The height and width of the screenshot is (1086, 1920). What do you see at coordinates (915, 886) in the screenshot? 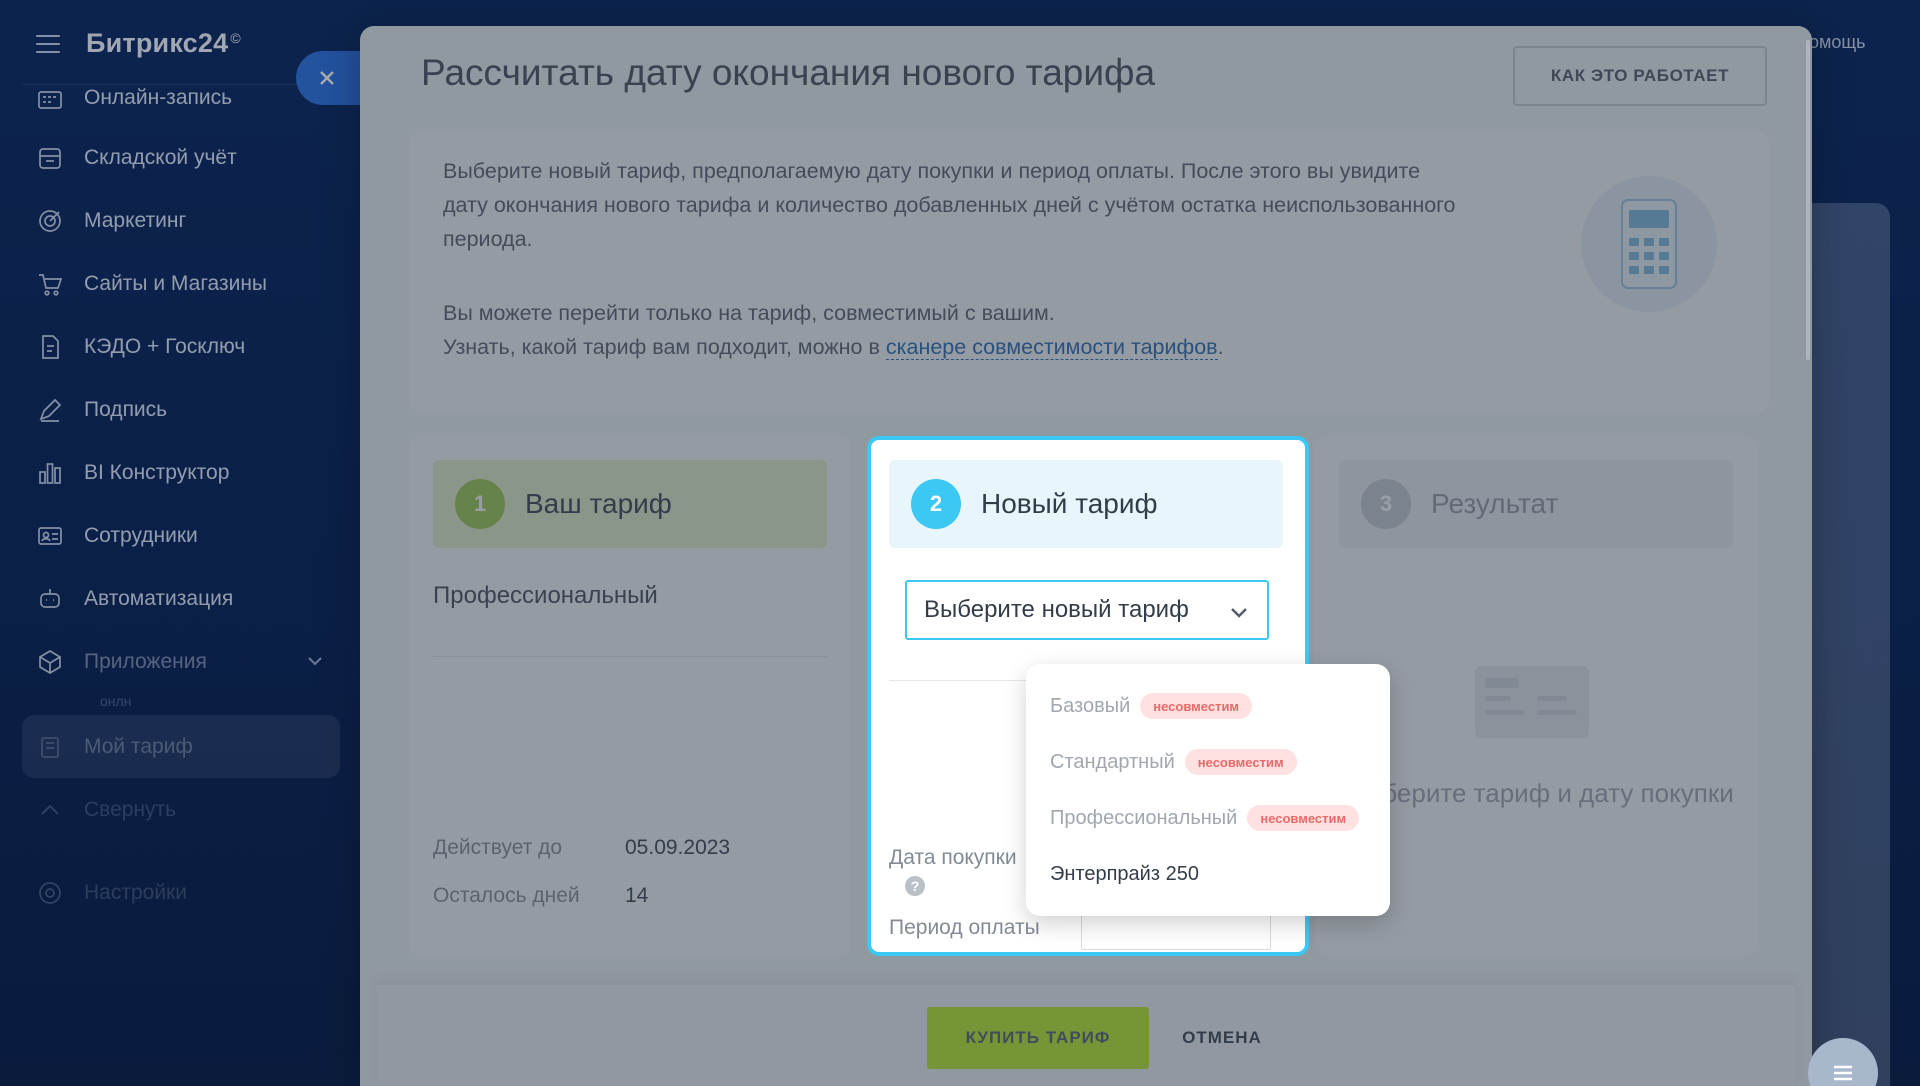
I see `help-icon: ?` at bounding box center [915, 886].